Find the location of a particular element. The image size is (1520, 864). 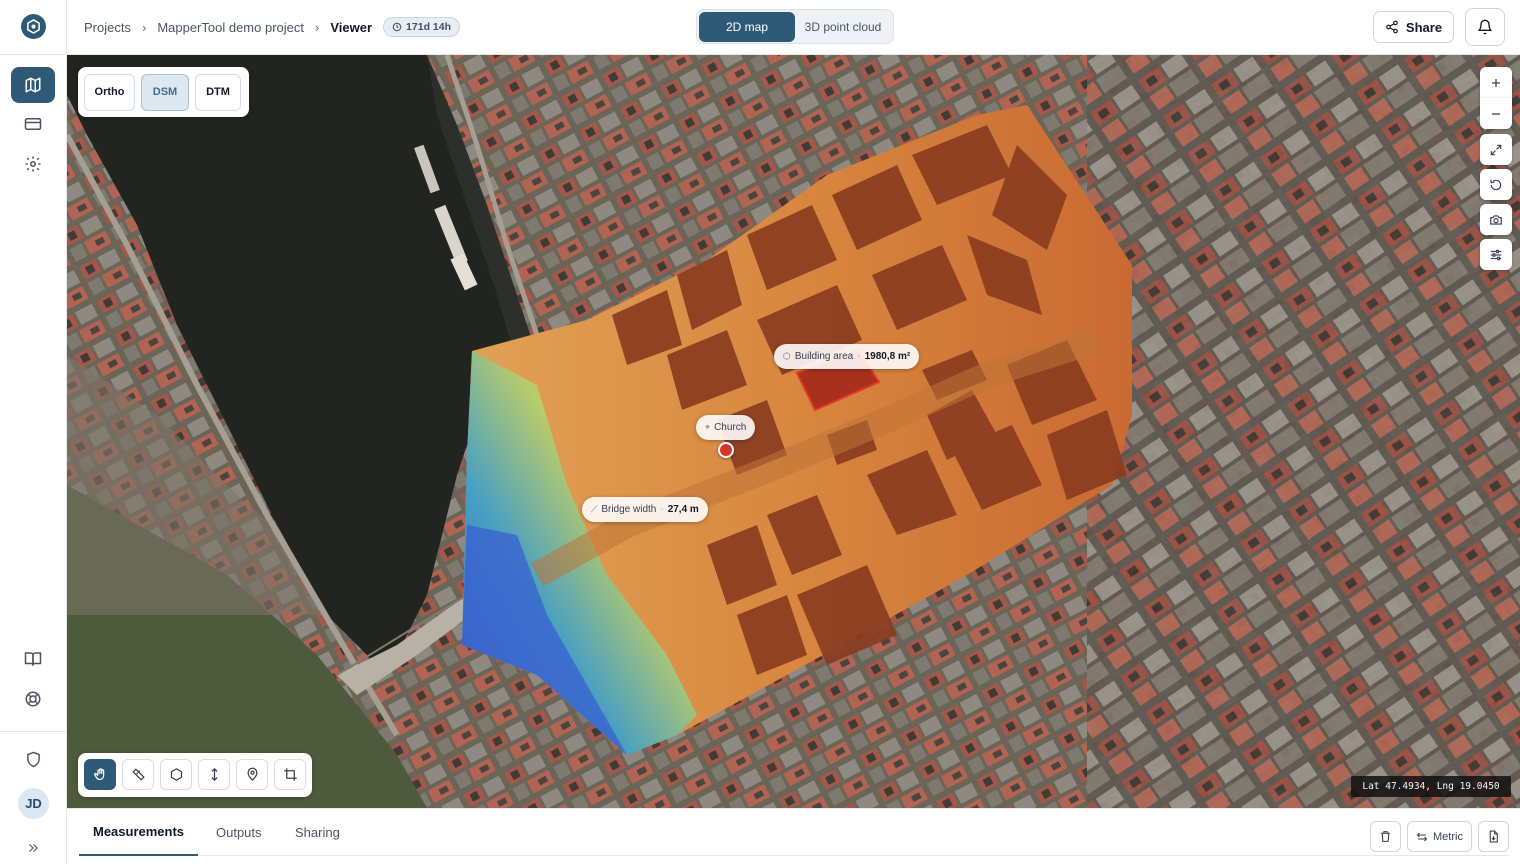

delete-button is located at coordinates (1385, 836).